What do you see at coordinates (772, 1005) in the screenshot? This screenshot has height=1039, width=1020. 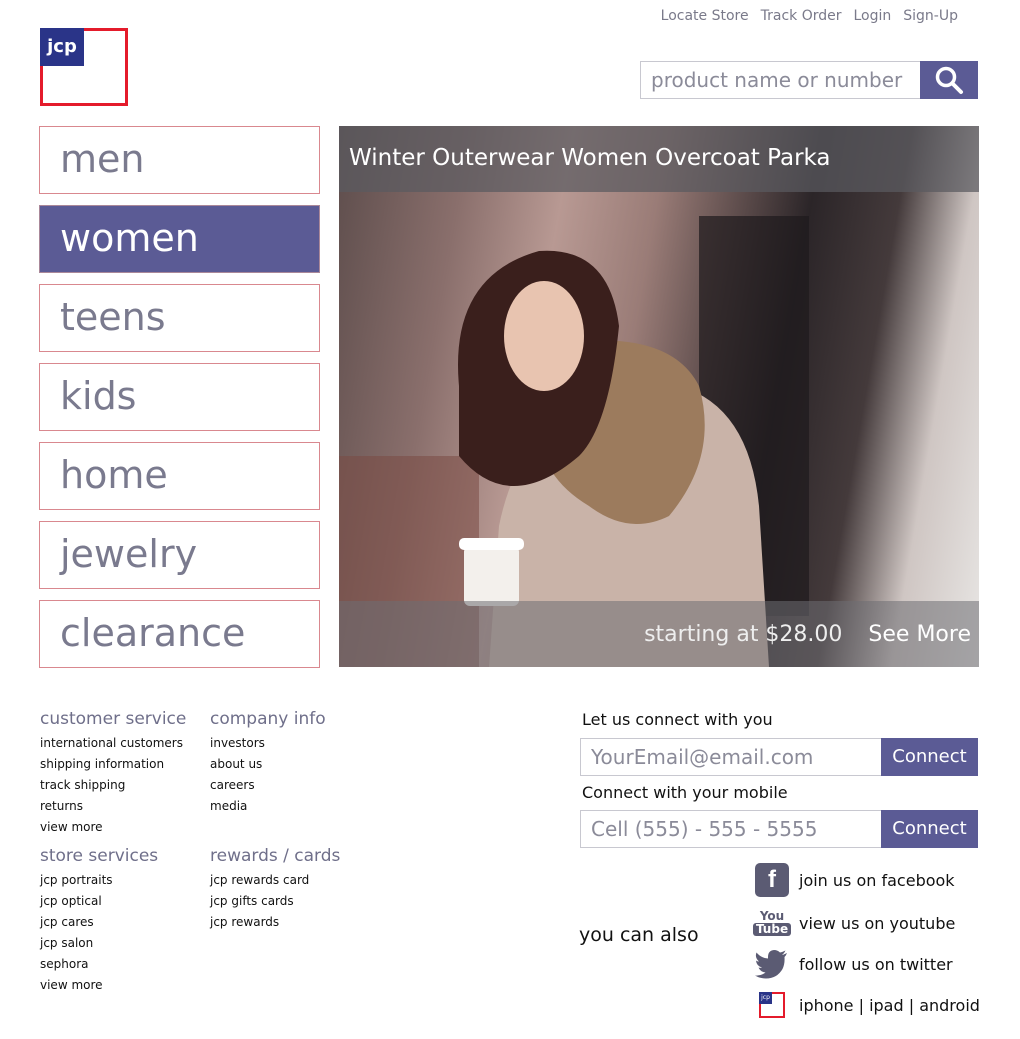 I see `jcp-app-icon: jcp` at bounding box center [772, 1005].